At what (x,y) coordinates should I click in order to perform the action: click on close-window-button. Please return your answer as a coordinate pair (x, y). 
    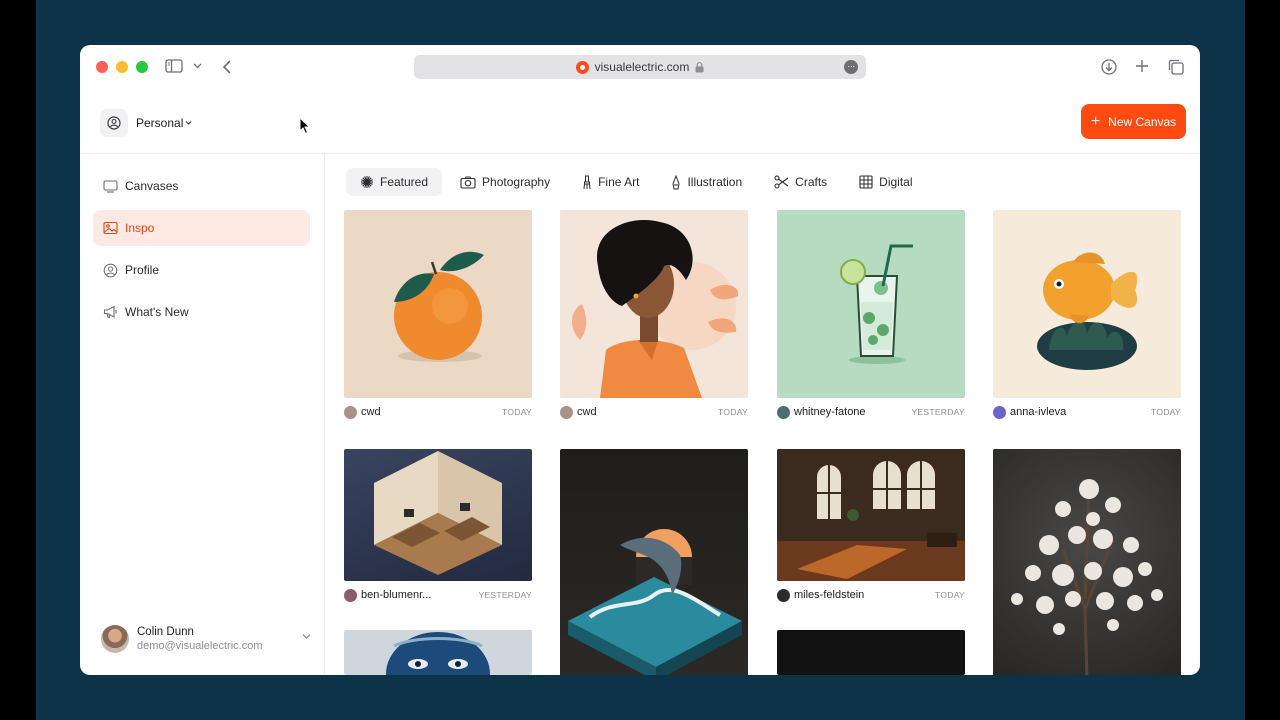
    Looking at the image, I should click on (102, 67).